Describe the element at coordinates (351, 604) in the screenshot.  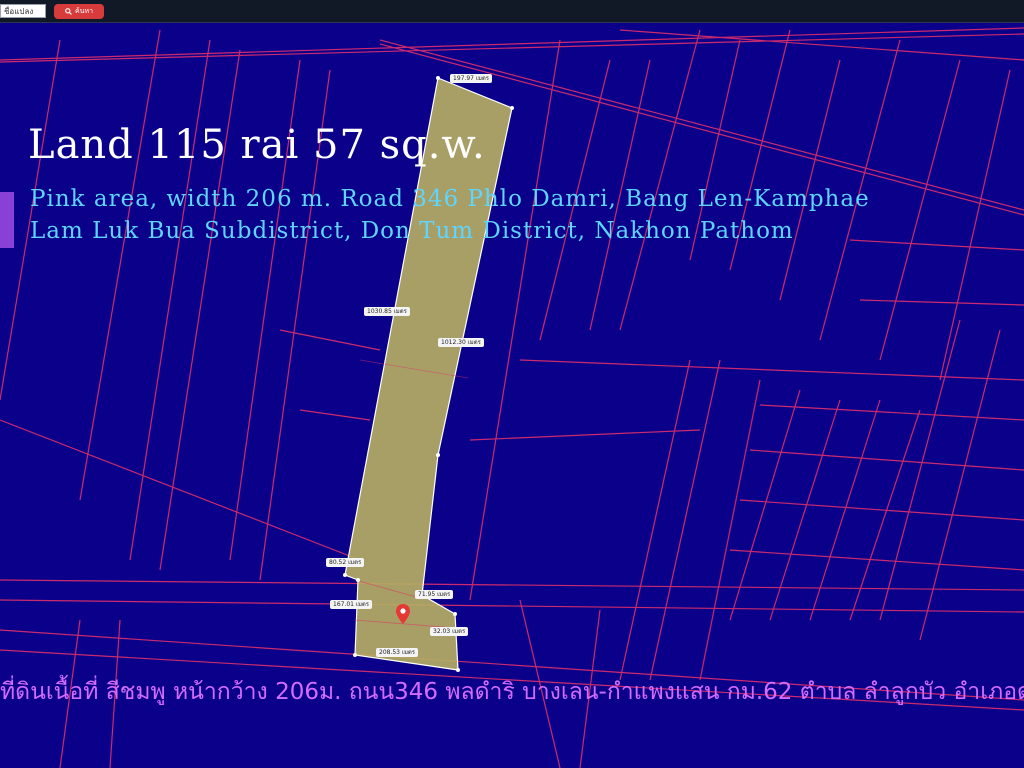
I see `measurement-label: 167.01 เมตร` at that location.